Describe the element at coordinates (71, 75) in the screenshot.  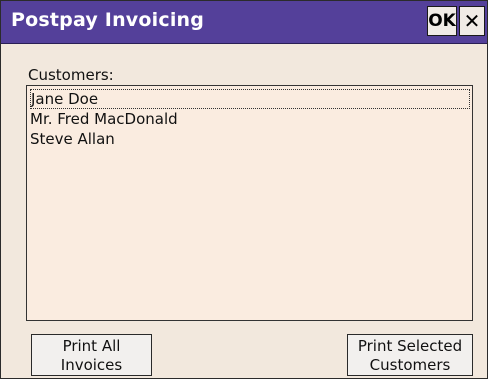
I see `customers-label: Customers:` at that location.